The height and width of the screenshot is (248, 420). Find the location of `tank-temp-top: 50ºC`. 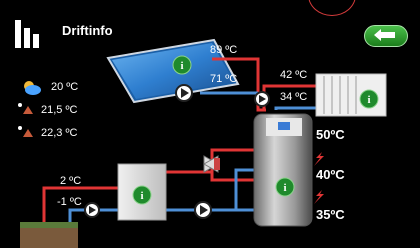

tank-temp-top: 50ºC is located at coordinates (330, 134).